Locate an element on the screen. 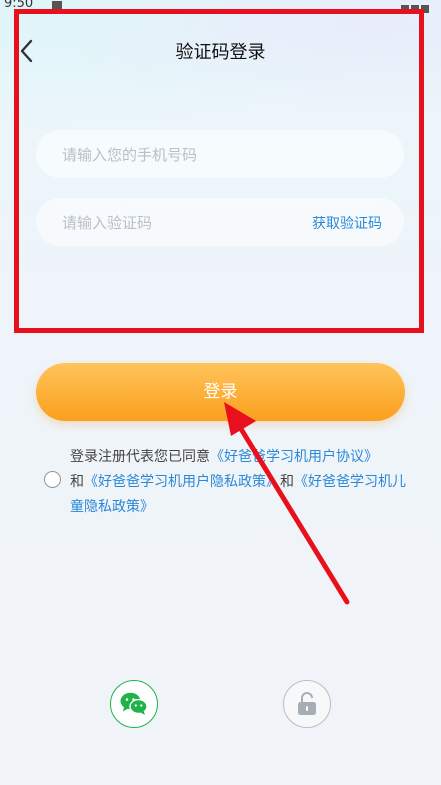 This screenshot has height=785, width=441. wechat-icon is located at coordinates (134, 703).